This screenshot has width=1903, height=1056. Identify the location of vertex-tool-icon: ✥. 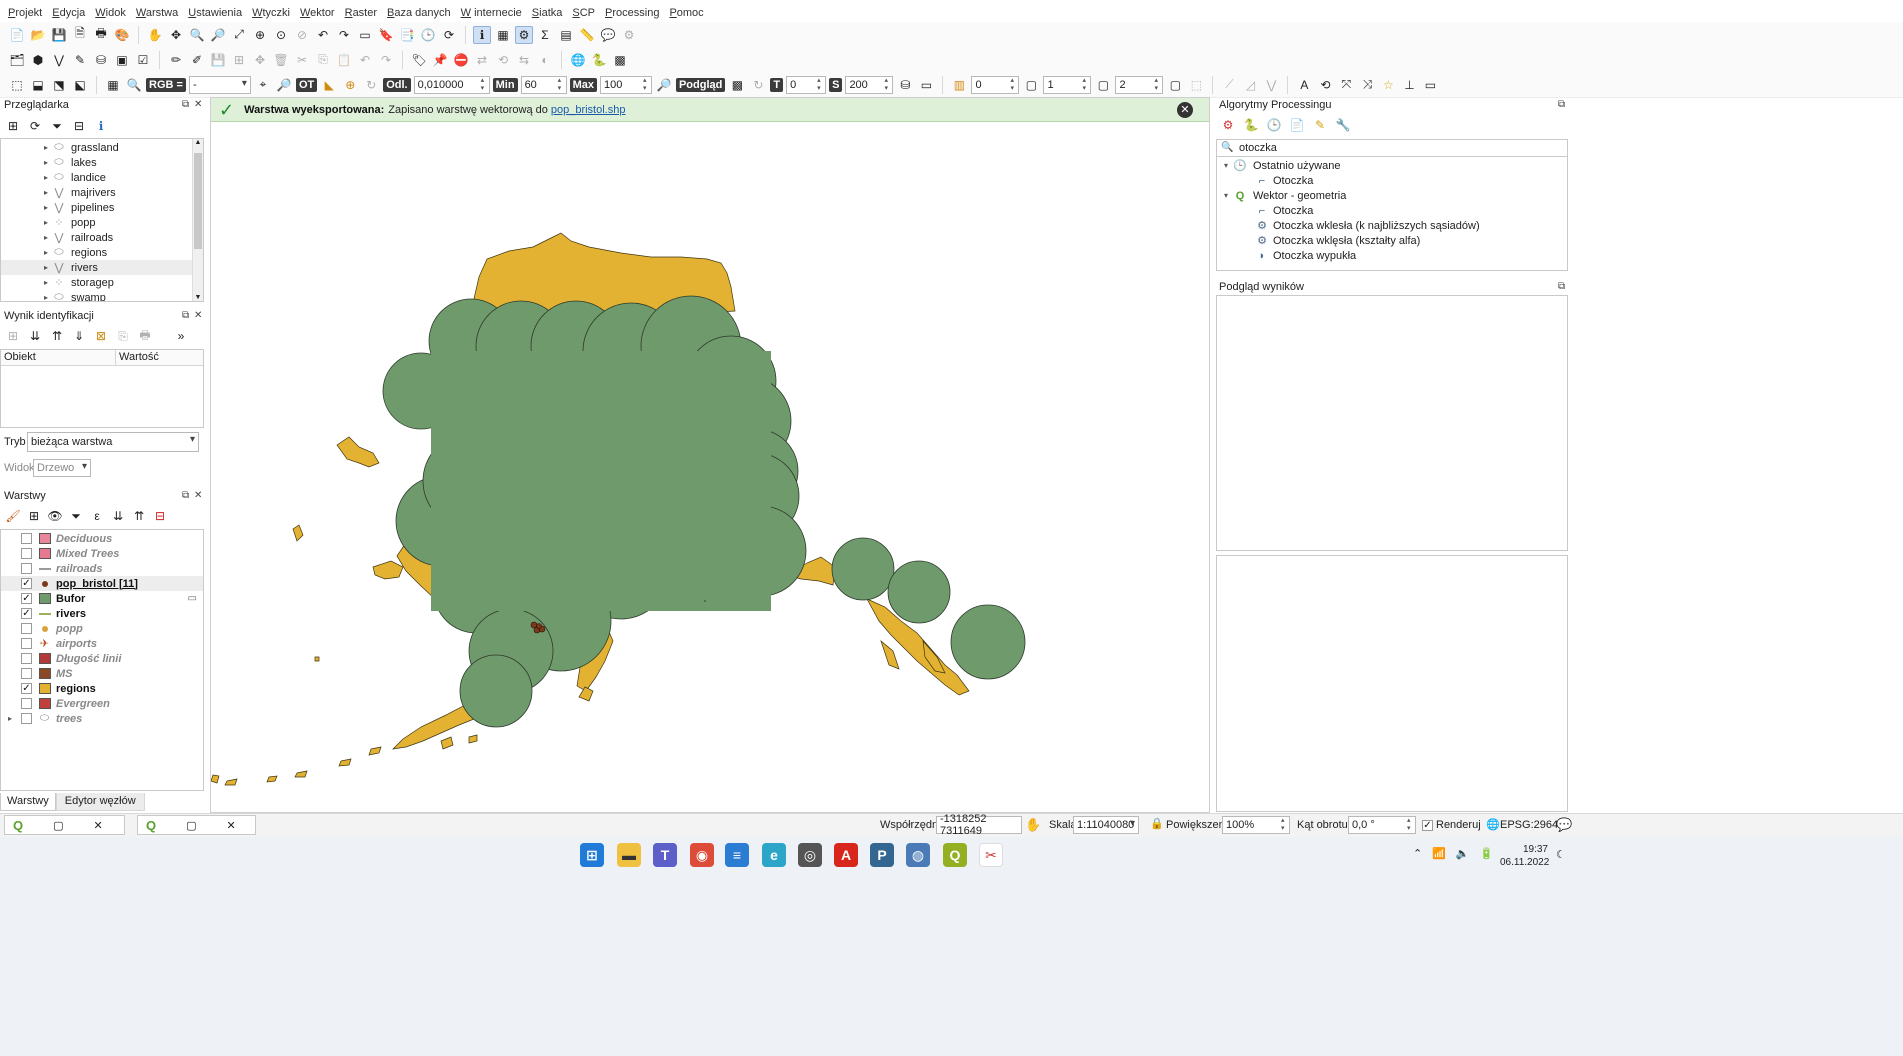
(260, 60).